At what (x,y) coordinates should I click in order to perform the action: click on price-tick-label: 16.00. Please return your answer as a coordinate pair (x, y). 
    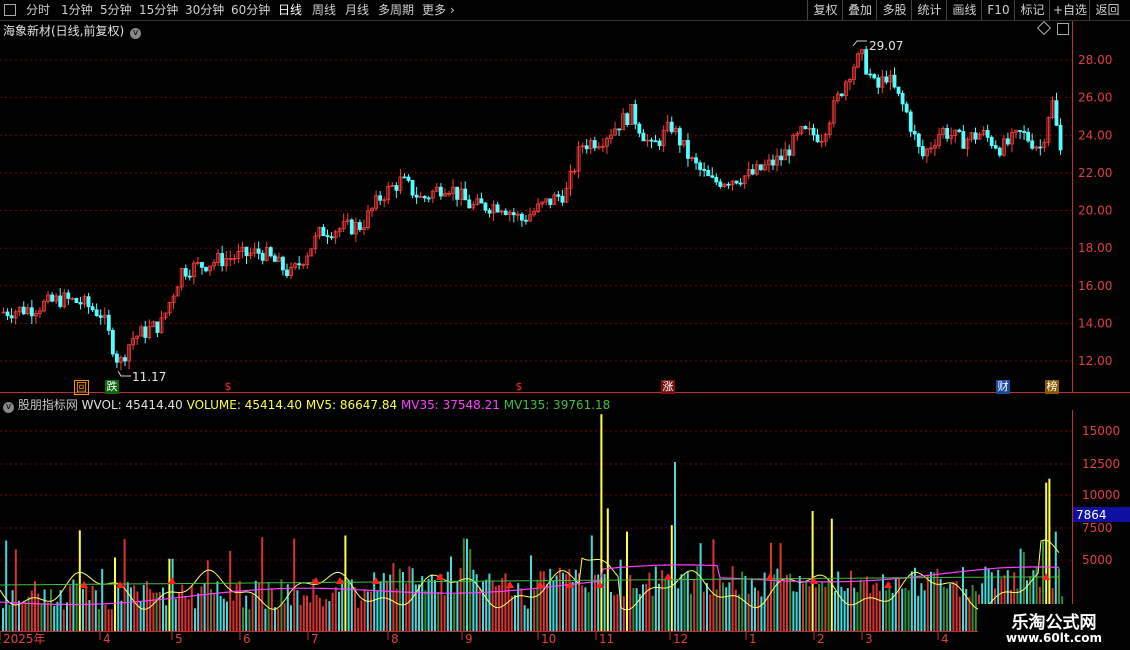
    Looking at the image, I should click on (1095, 286).